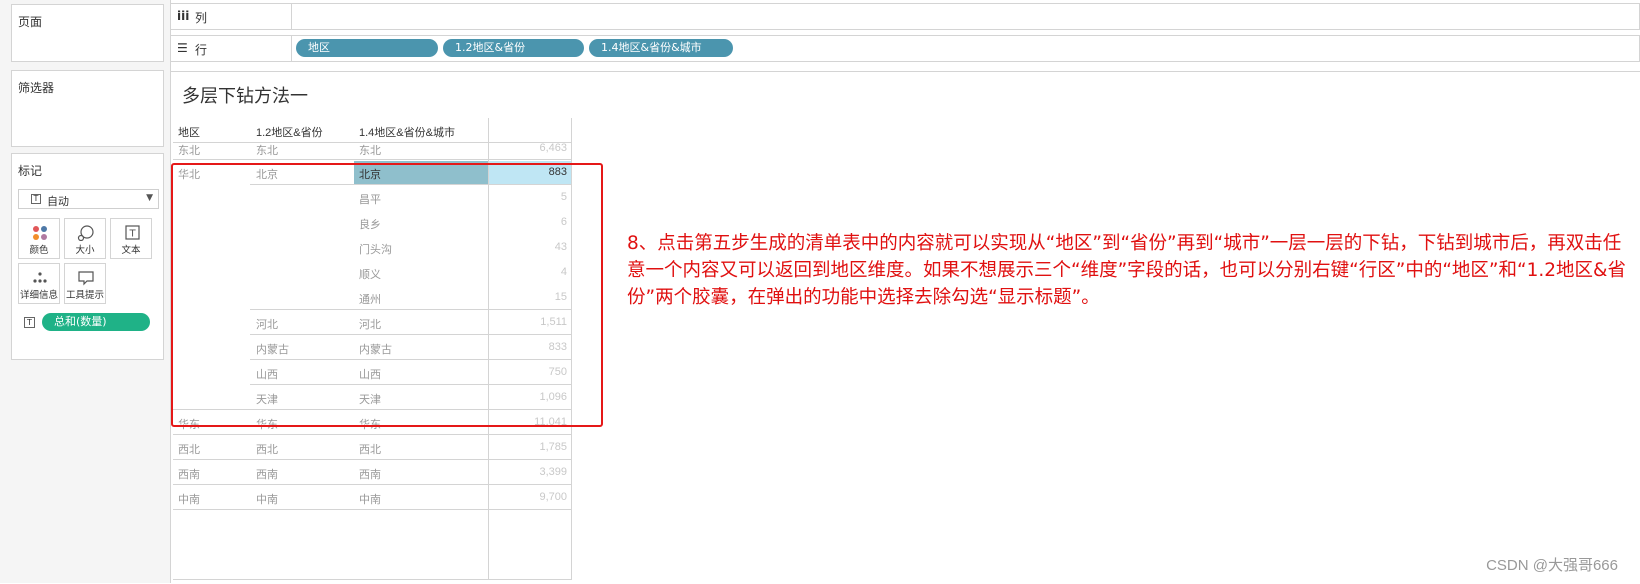  I want to click on cell-region: 西北, so click(189, 449).